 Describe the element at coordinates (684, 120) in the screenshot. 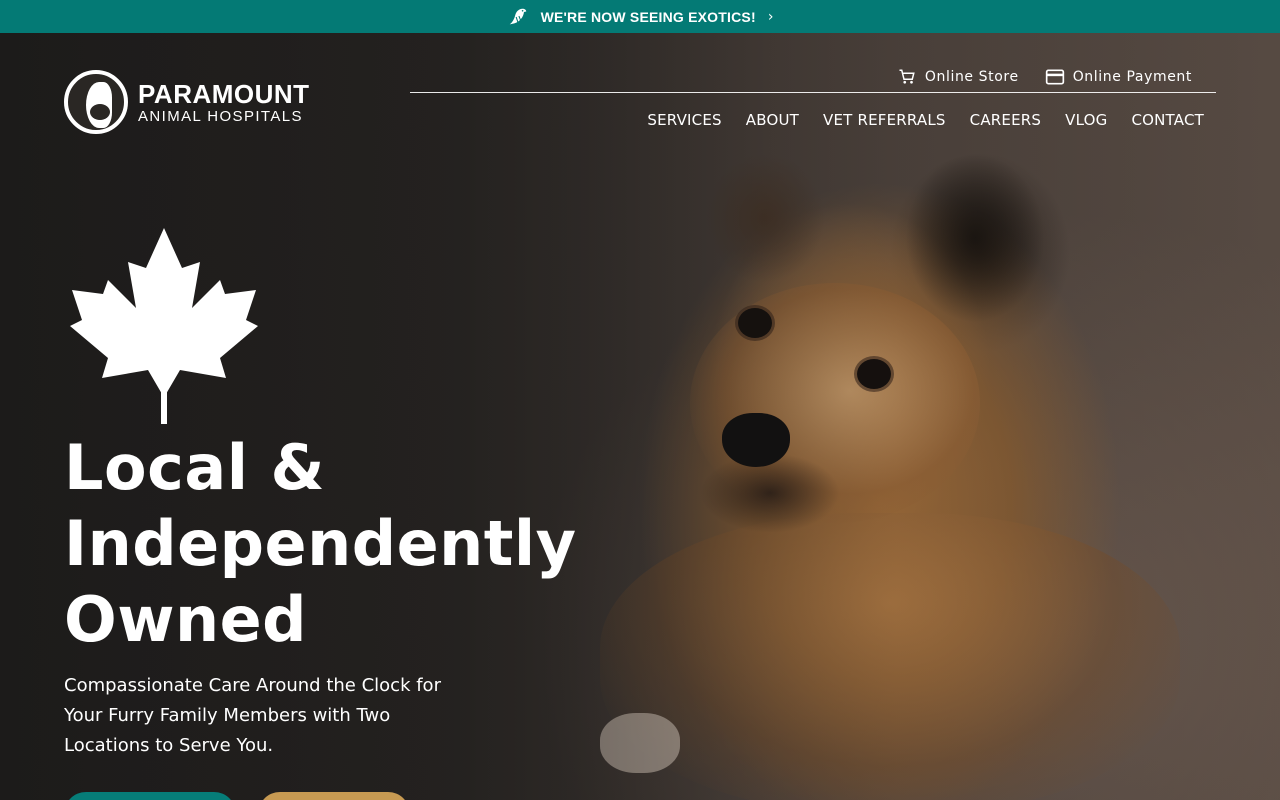

I see `nav-item-services: SERVICES` at that location.